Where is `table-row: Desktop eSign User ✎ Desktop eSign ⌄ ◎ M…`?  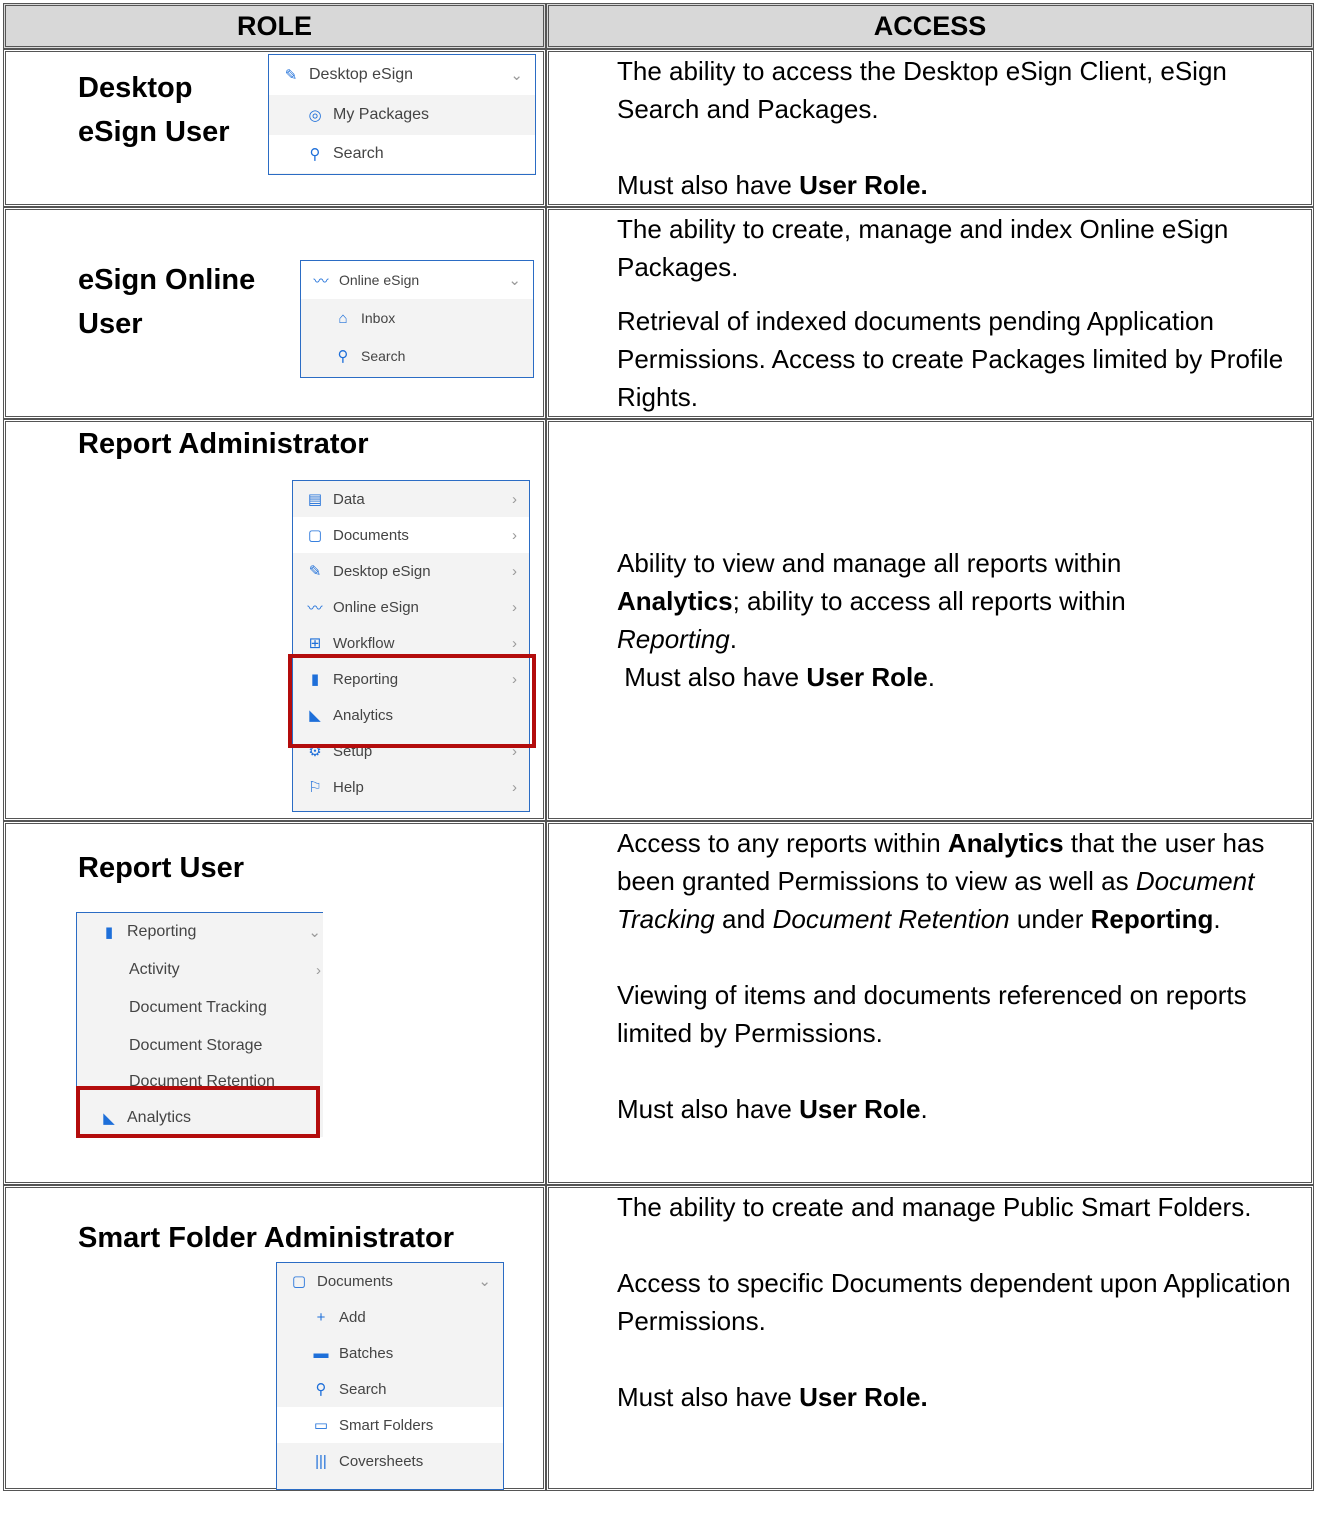 table-row: Desktop eSign User ✎ Desktop eSign ⌄ ◎ M… is located at coordinates (658, 128).